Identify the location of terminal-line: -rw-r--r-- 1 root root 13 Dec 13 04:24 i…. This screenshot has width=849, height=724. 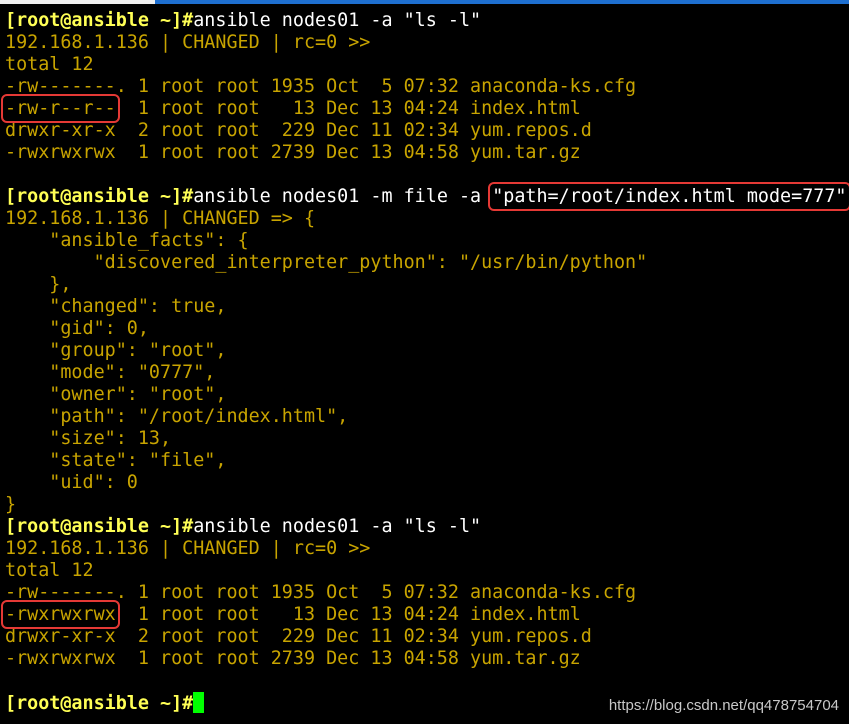
(424, 108).